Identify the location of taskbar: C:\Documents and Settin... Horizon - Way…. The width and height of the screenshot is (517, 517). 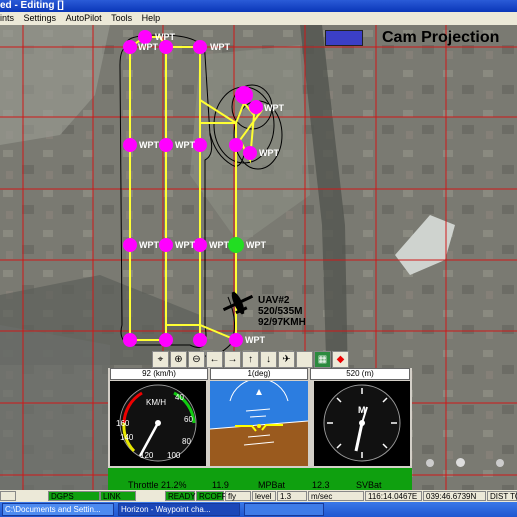
(258, 509).